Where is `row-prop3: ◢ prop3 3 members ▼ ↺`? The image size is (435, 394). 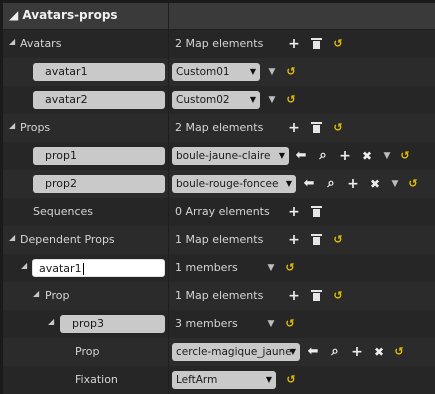
row-prop3: ◢ prop3 3 members ▼ ↺ is located at coordinates (219, 324).